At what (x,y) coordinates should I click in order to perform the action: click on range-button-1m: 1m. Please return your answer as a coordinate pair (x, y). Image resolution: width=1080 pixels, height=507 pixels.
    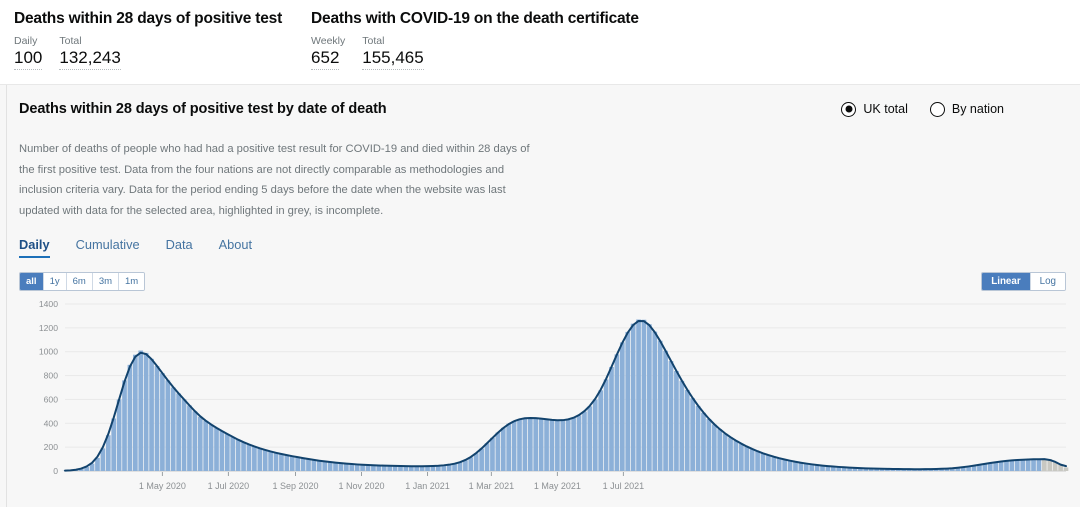
    Looking at the image, I should click on (132, 281).